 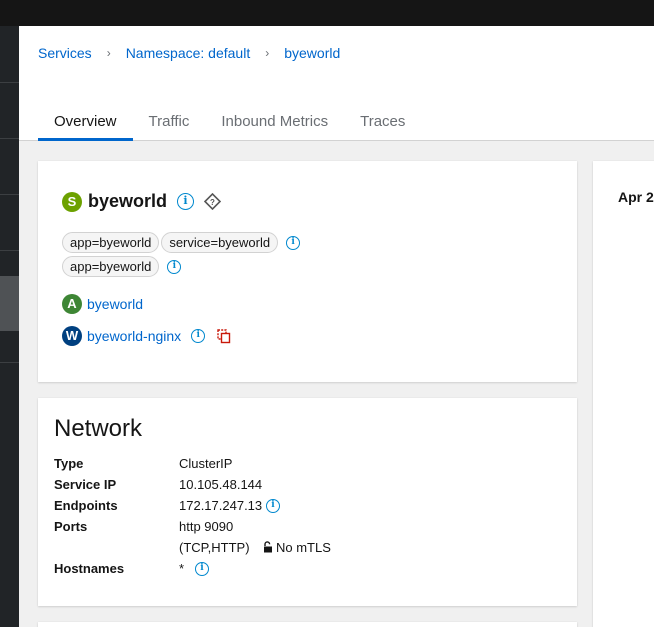 I want to click on network-value: 10.105.48.144, so click(x=221, y=484).